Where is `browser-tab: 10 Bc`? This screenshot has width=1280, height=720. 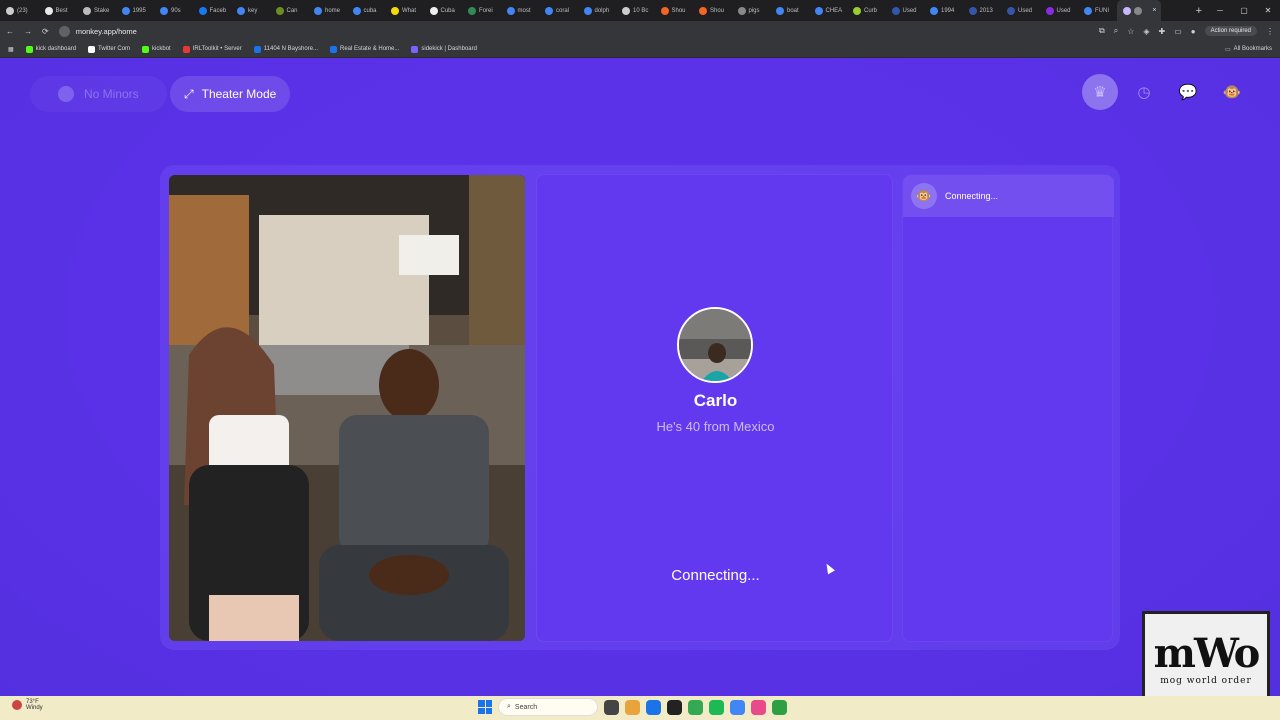 browser-tab: 10 Bc is located at coordinates (635, 10).